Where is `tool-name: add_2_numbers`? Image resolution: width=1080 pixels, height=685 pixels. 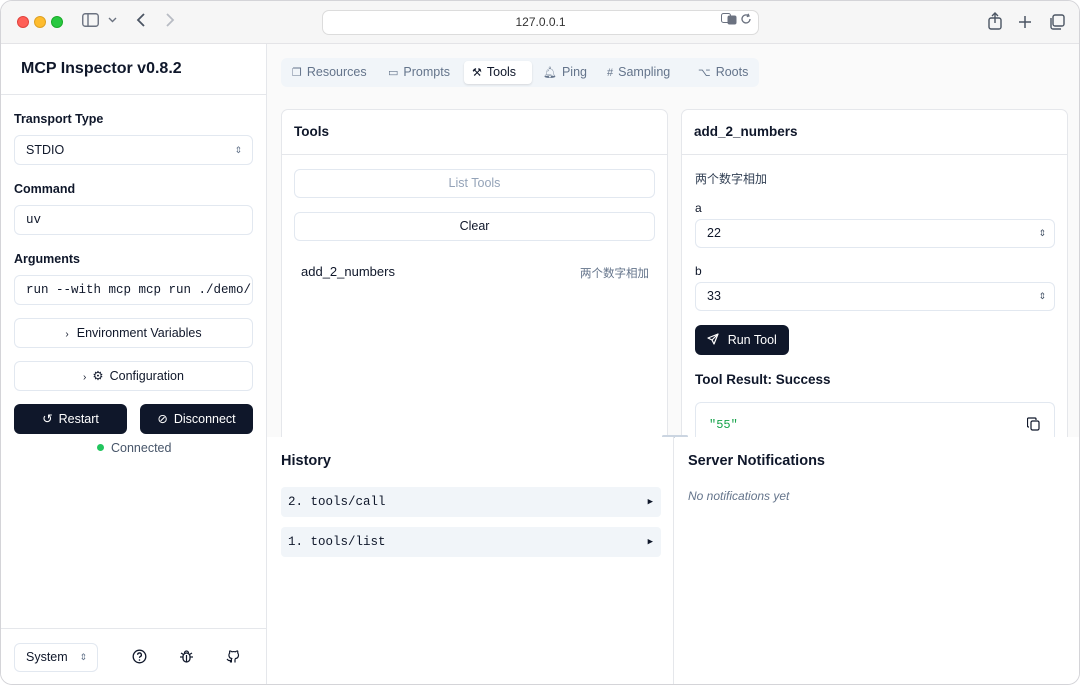 tool-name: add_2_numbers is located at coordinates (348, 271).